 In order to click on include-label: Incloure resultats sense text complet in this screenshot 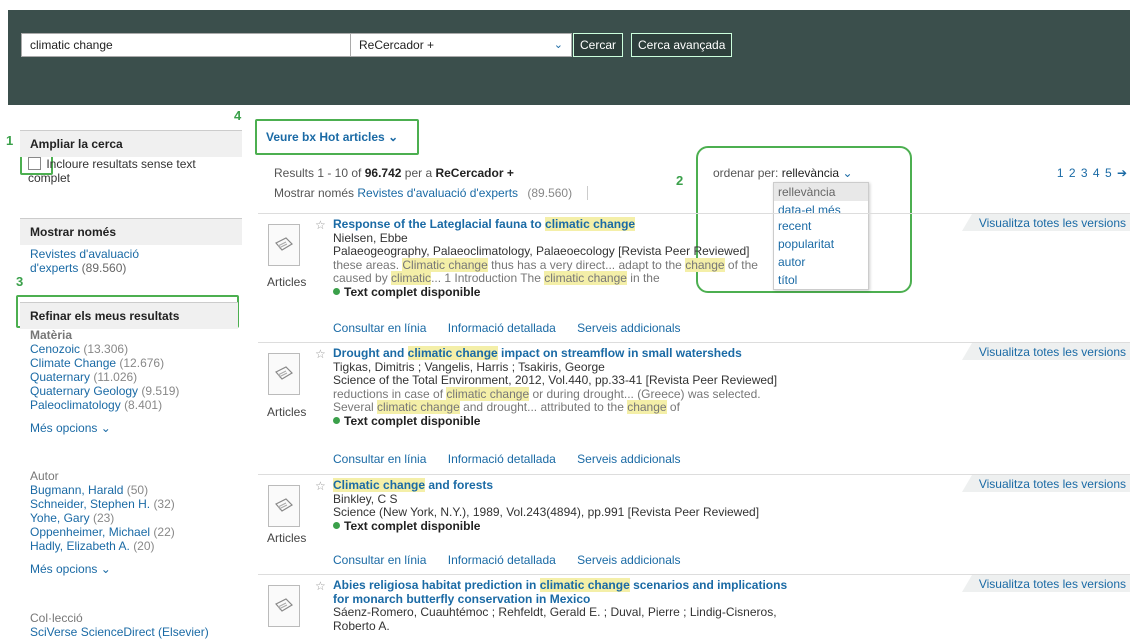, I will do `click(112, 171)`.